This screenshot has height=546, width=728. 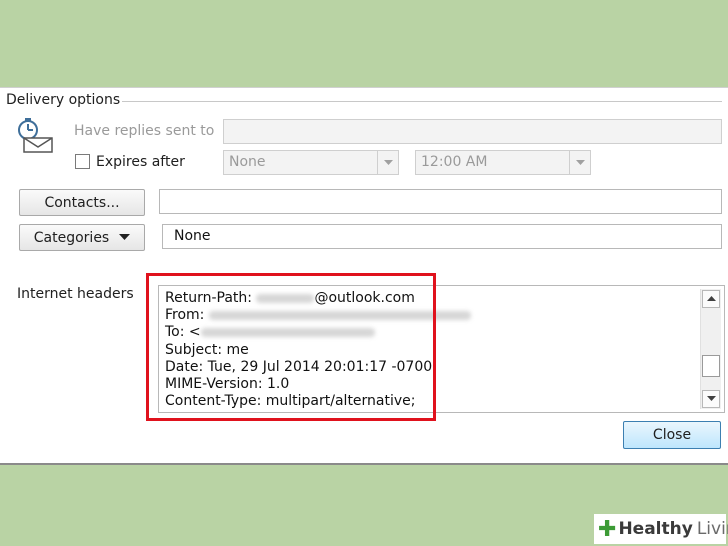 What do you see at coordinates (672, 435) in the screenshot?
I see `close-button: Close` at bounding box center [672, 435].